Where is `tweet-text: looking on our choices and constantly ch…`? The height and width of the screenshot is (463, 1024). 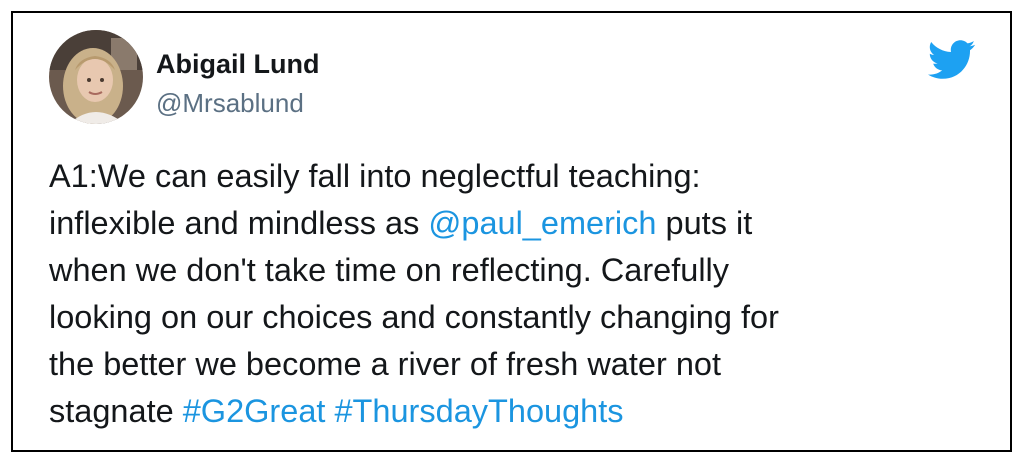 tweet-text: looking on our choices and constantly ch… is located at coordinates (414, 317).